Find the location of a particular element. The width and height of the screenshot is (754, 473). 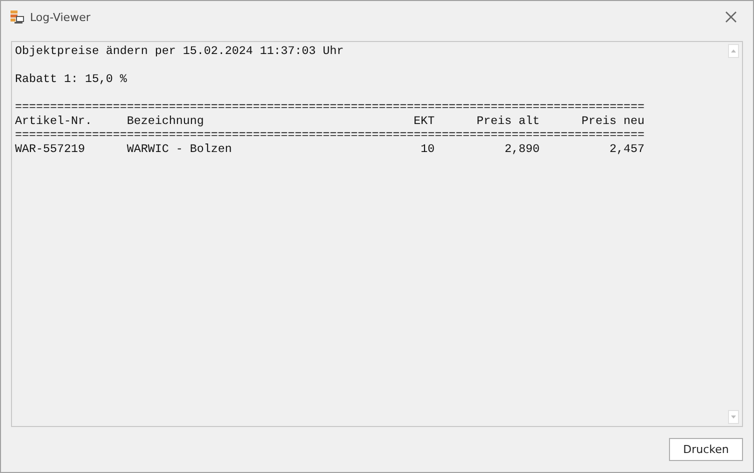

table-cell: 10 is located at coordinates (427, 149).